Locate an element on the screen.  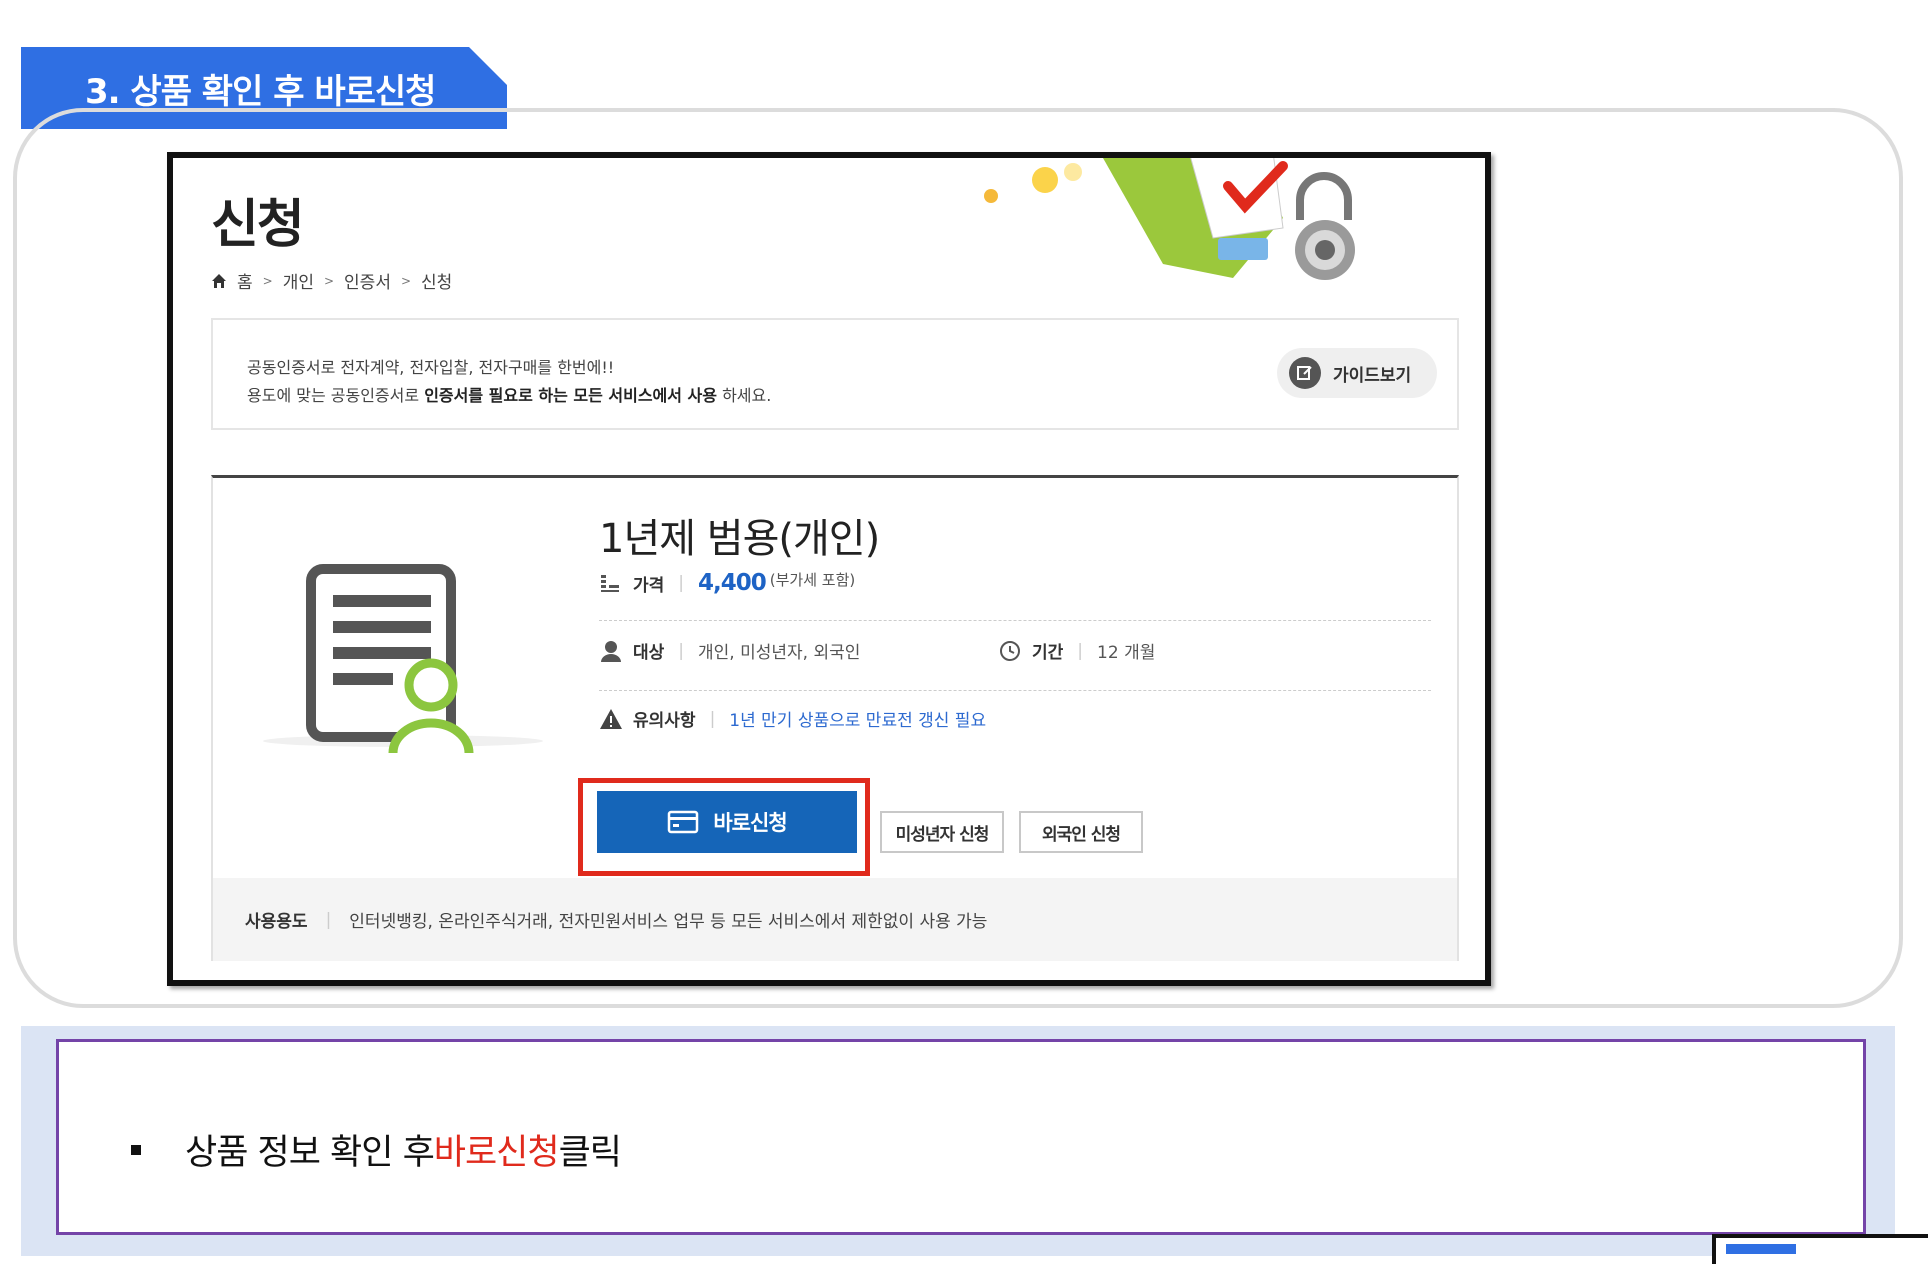
period-label: 기간 is located at coordinates (1048, 653).